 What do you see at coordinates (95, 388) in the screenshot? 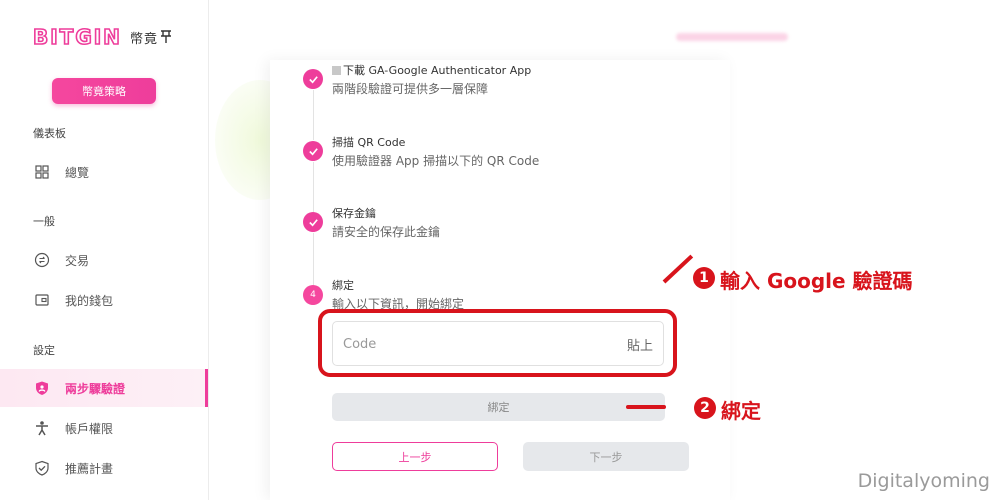
I see `sidebar-item-label: 兩步驟驗證` at bounding box center [95, 388].